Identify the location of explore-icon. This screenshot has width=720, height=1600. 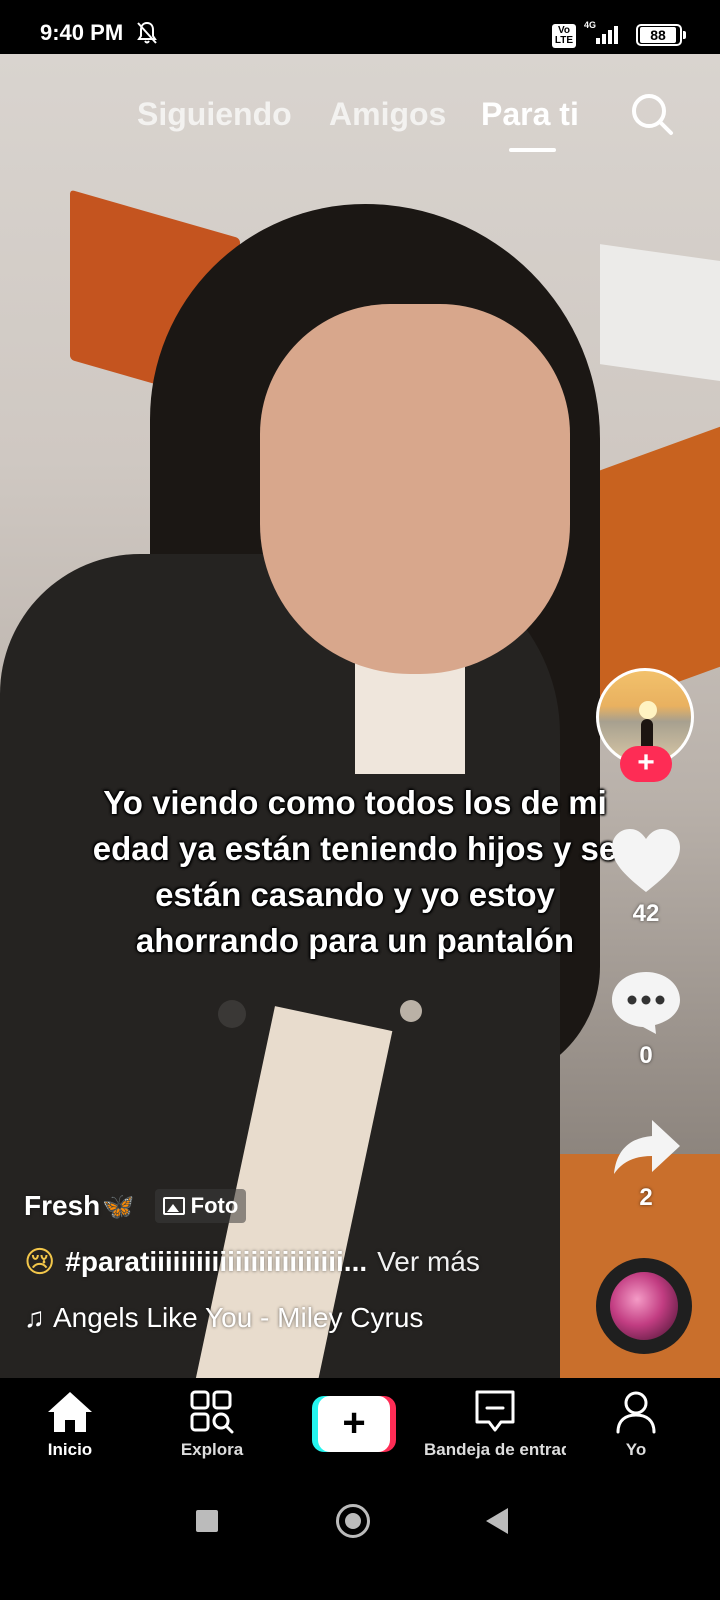
(212, 1412).